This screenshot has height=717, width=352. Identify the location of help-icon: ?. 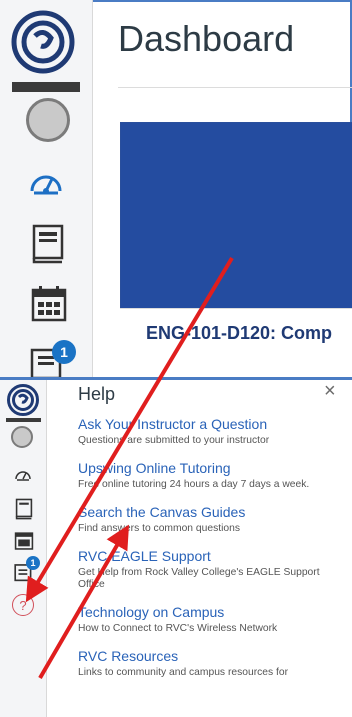
(23, 605).